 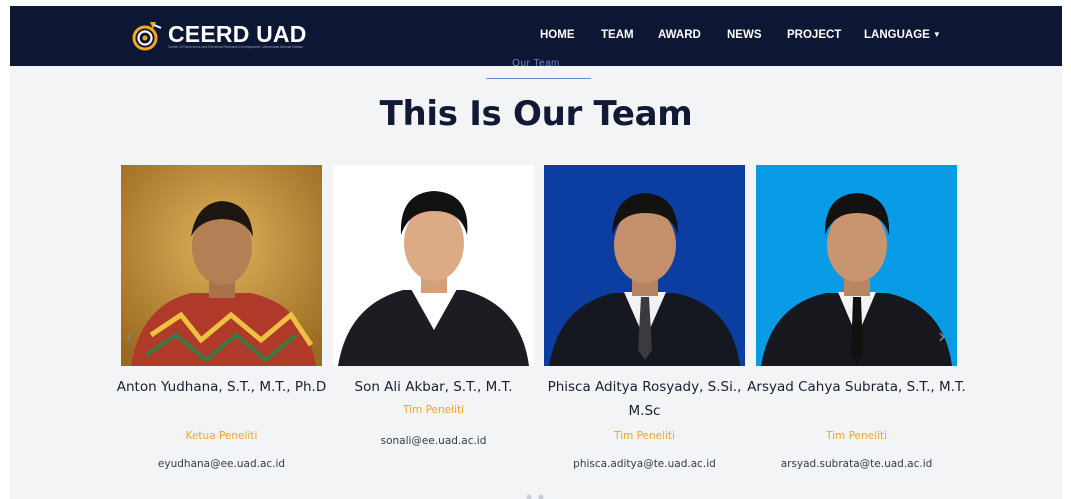 What do you see at coordinates (617, 35) in the screenshot?
I see `nav-team: TEAM` at bounding box center [617, 35].